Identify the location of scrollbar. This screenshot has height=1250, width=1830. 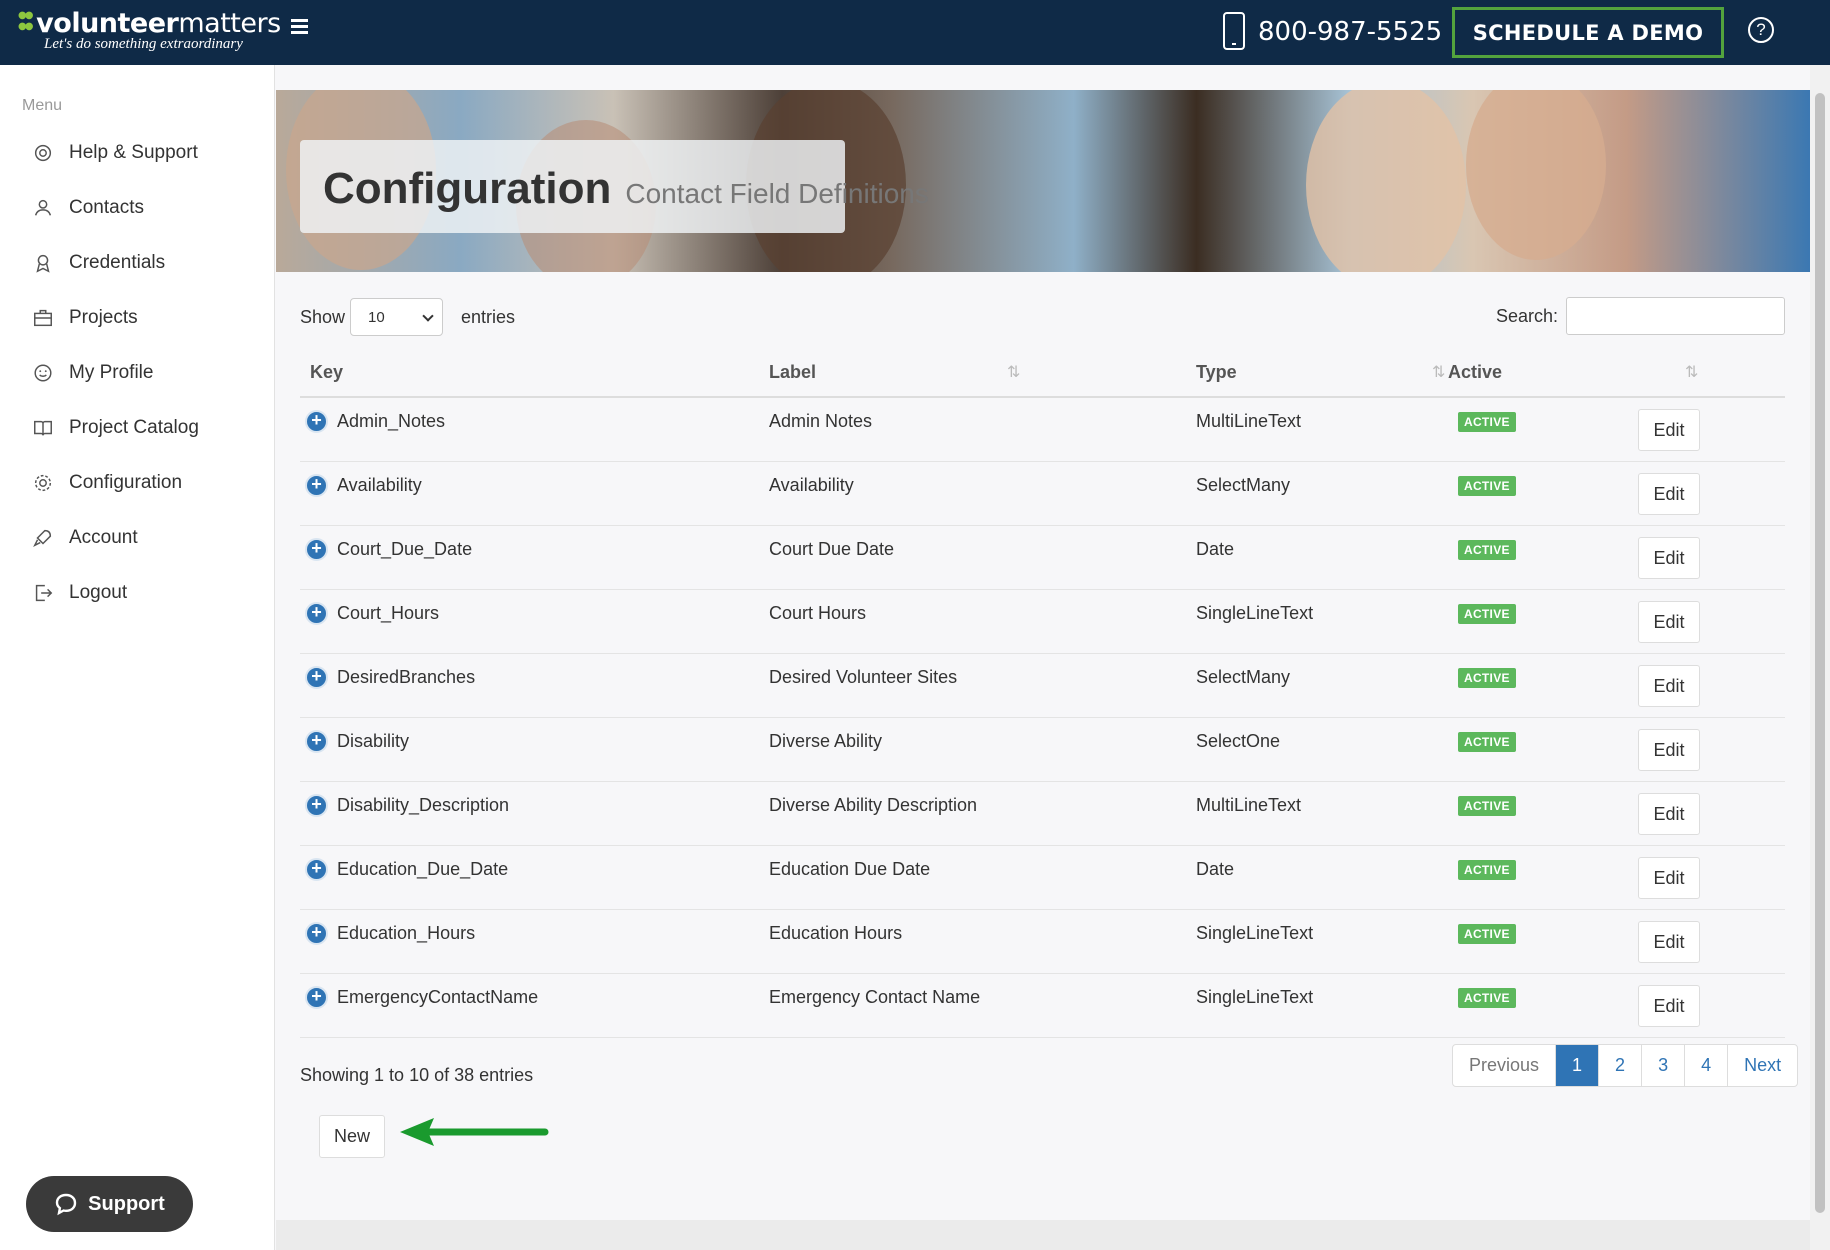
(1820, 657).